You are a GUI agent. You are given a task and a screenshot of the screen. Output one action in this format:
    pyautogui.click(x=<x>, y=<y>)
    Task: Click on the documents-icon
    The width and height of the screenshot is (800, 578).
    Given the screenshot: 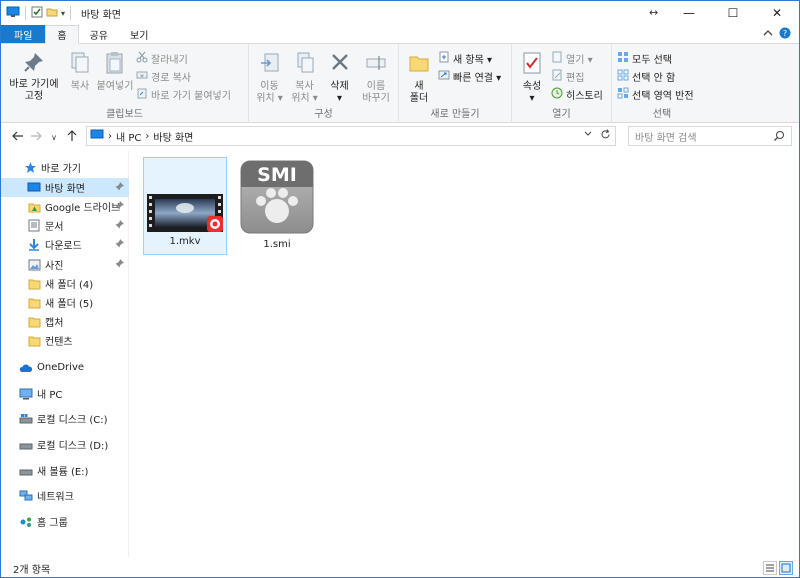 What is the action you would take?
    pyautogui.click(x=34, y=226)
    